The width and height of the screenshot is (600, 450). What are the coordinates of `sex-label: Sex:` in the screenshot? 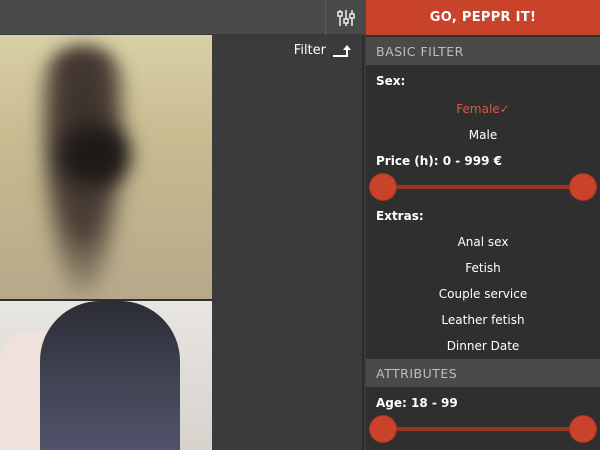 It's located at (391, 81).